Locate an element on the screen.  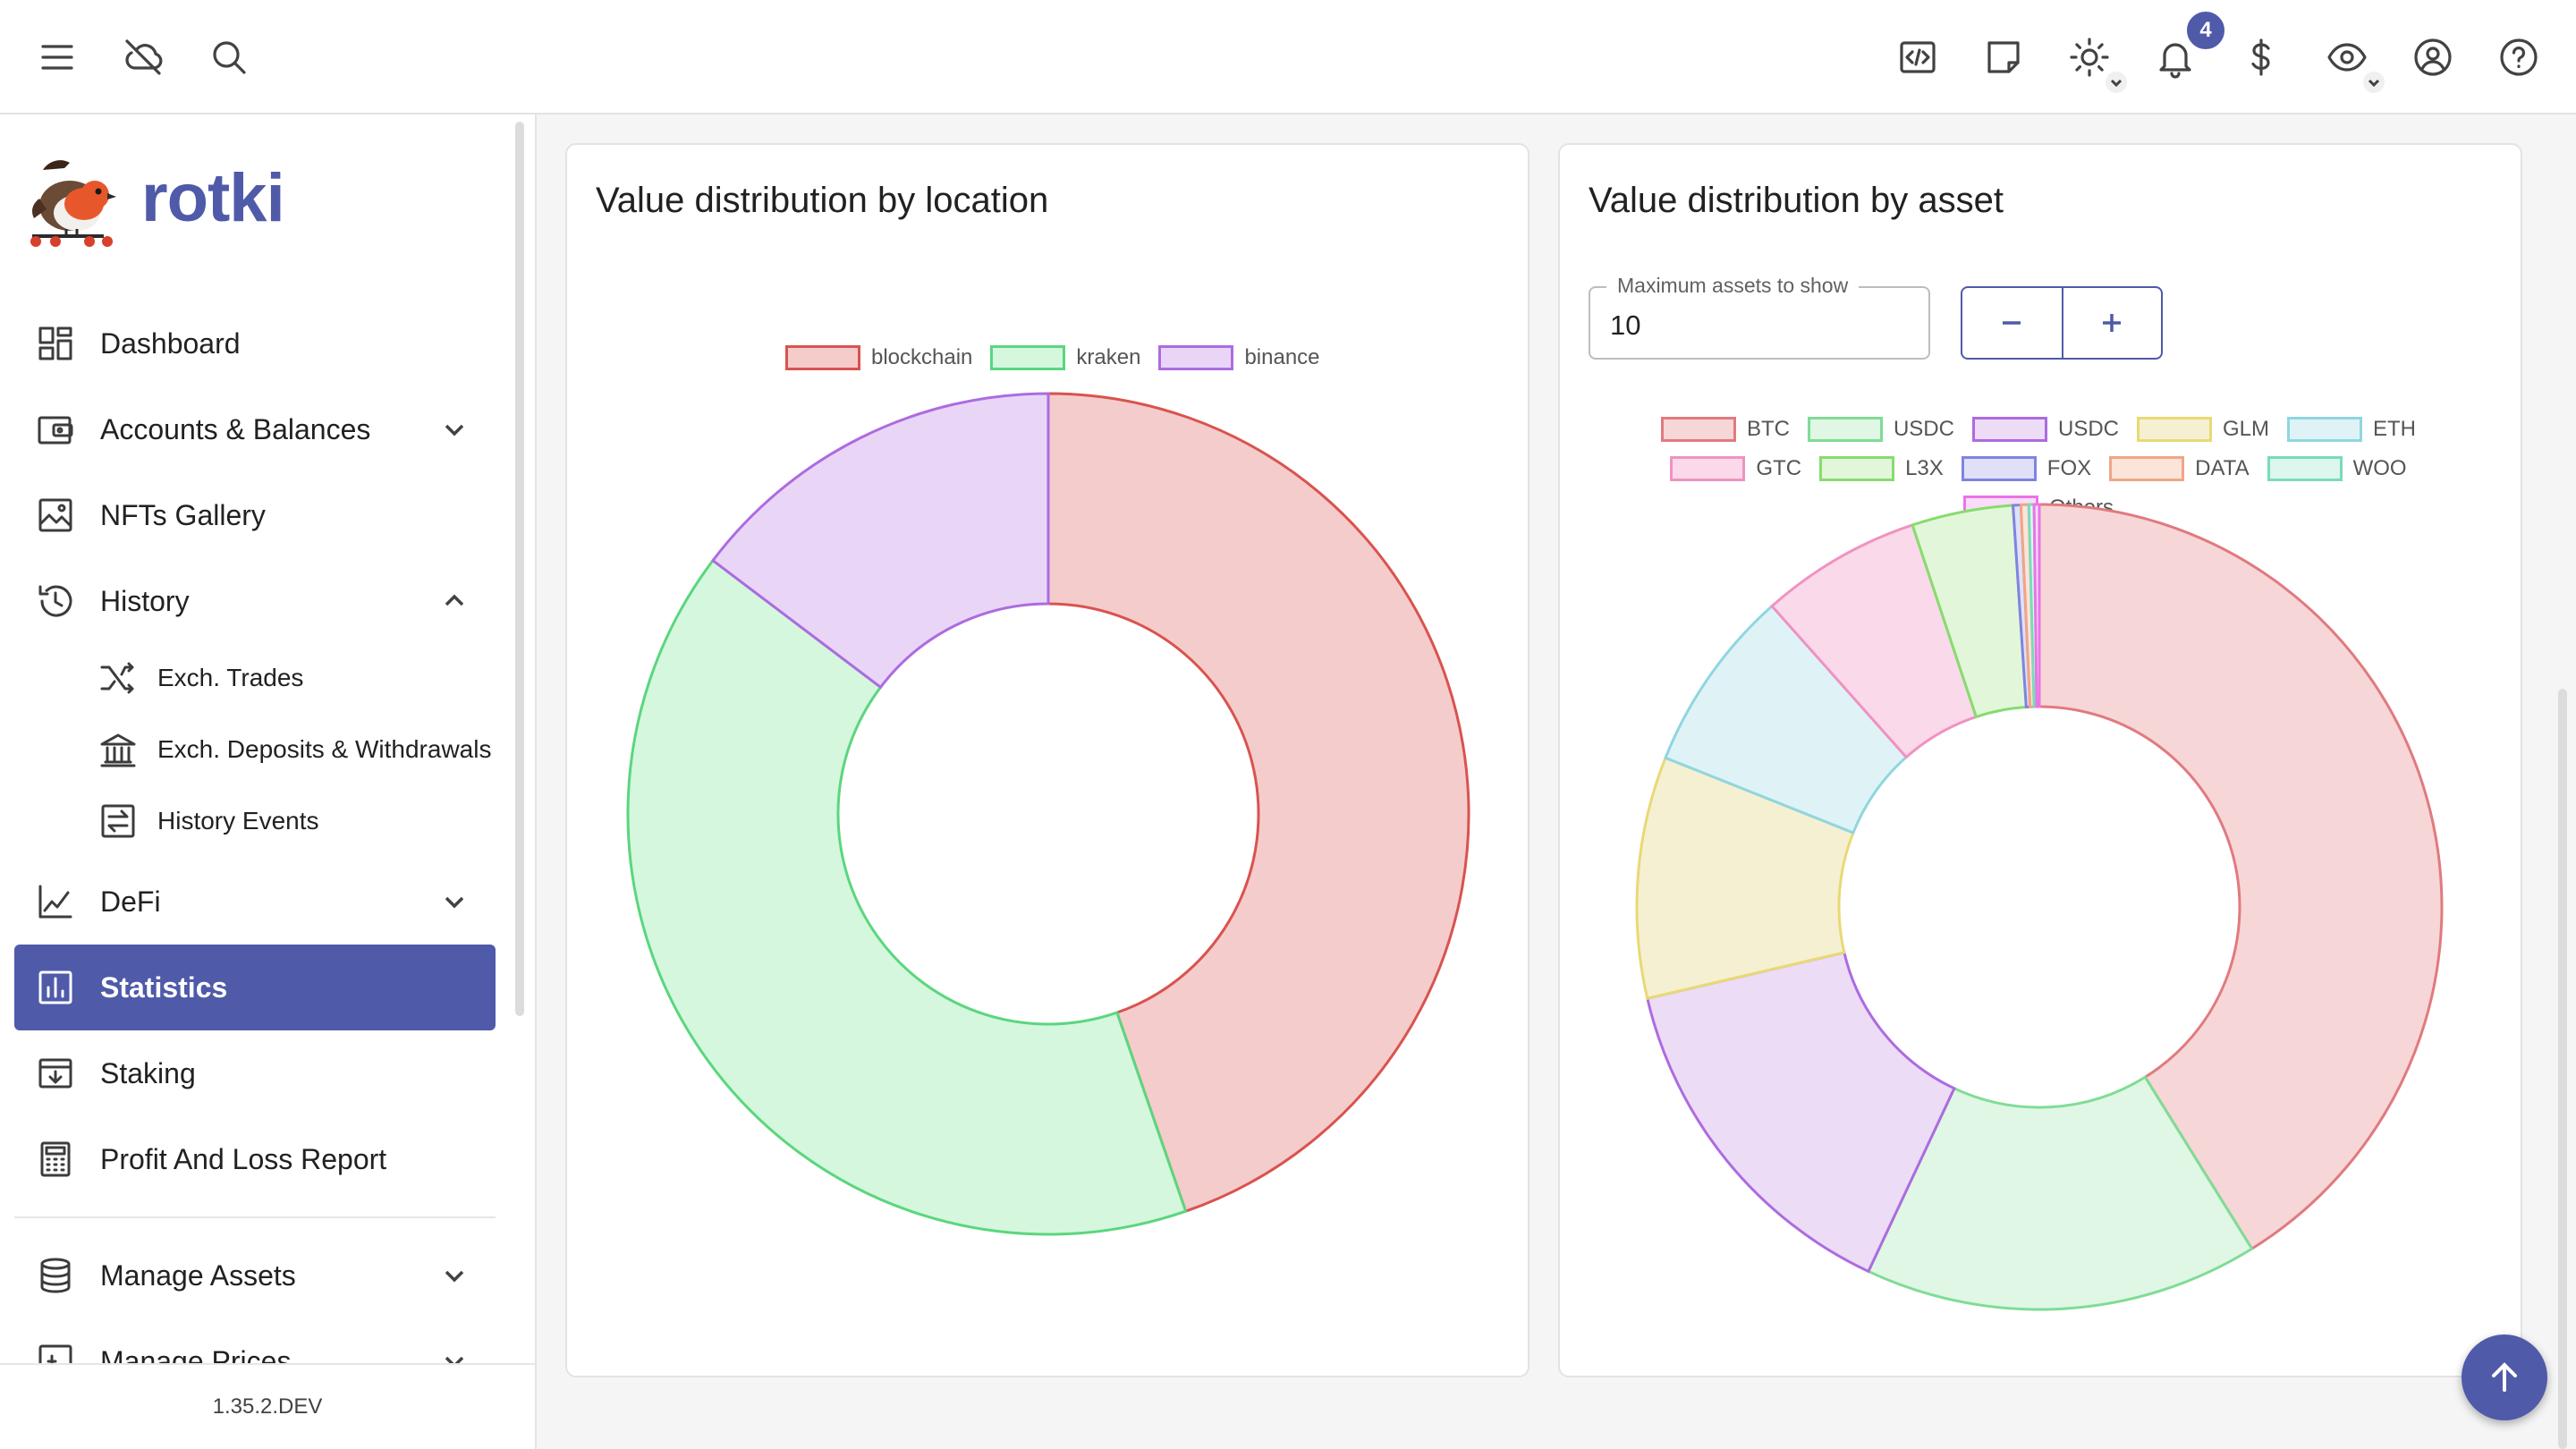
help-icon is located at coordinates (2518, 57).